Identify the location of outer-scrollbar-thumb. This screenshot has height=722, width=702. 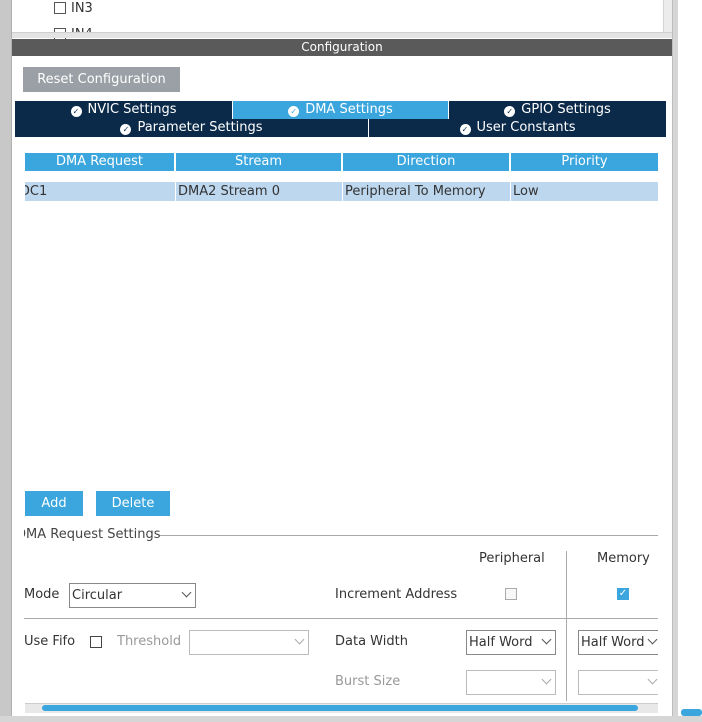
(691, 712).